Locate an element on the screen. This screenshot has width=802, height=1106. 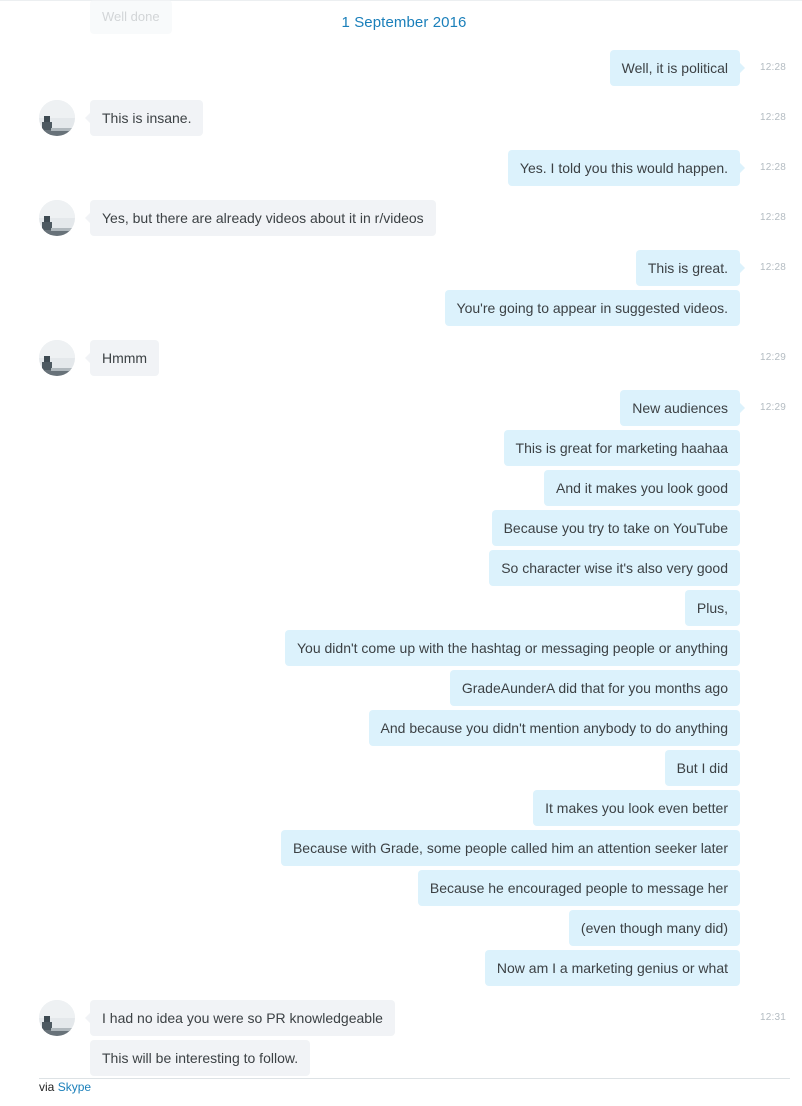
message-row-outgoing: But I did is located at coordinates (401, 768).